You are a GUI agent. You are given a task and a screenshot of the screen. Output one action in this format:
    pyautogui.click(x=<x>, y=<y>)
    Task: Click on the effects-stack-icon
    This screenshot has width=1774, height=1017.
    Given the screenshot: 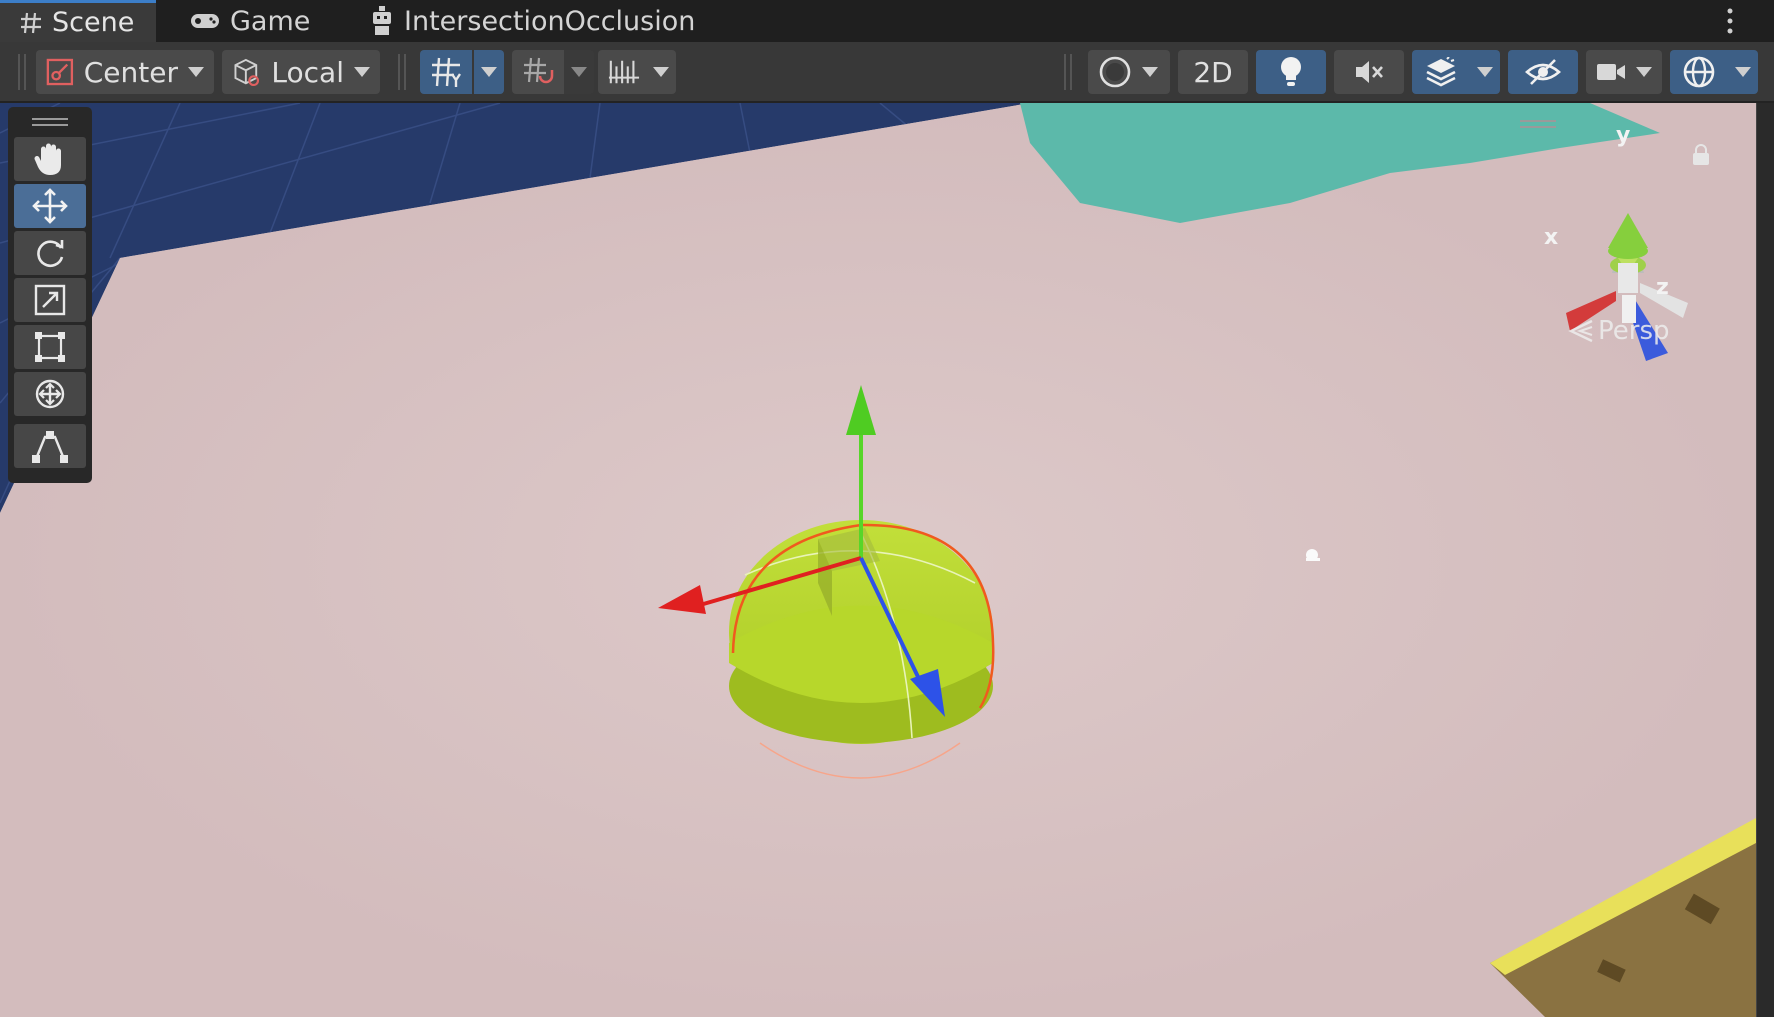 What is the action you would take?
    pyautogui.click(x=1441, y=72)
    